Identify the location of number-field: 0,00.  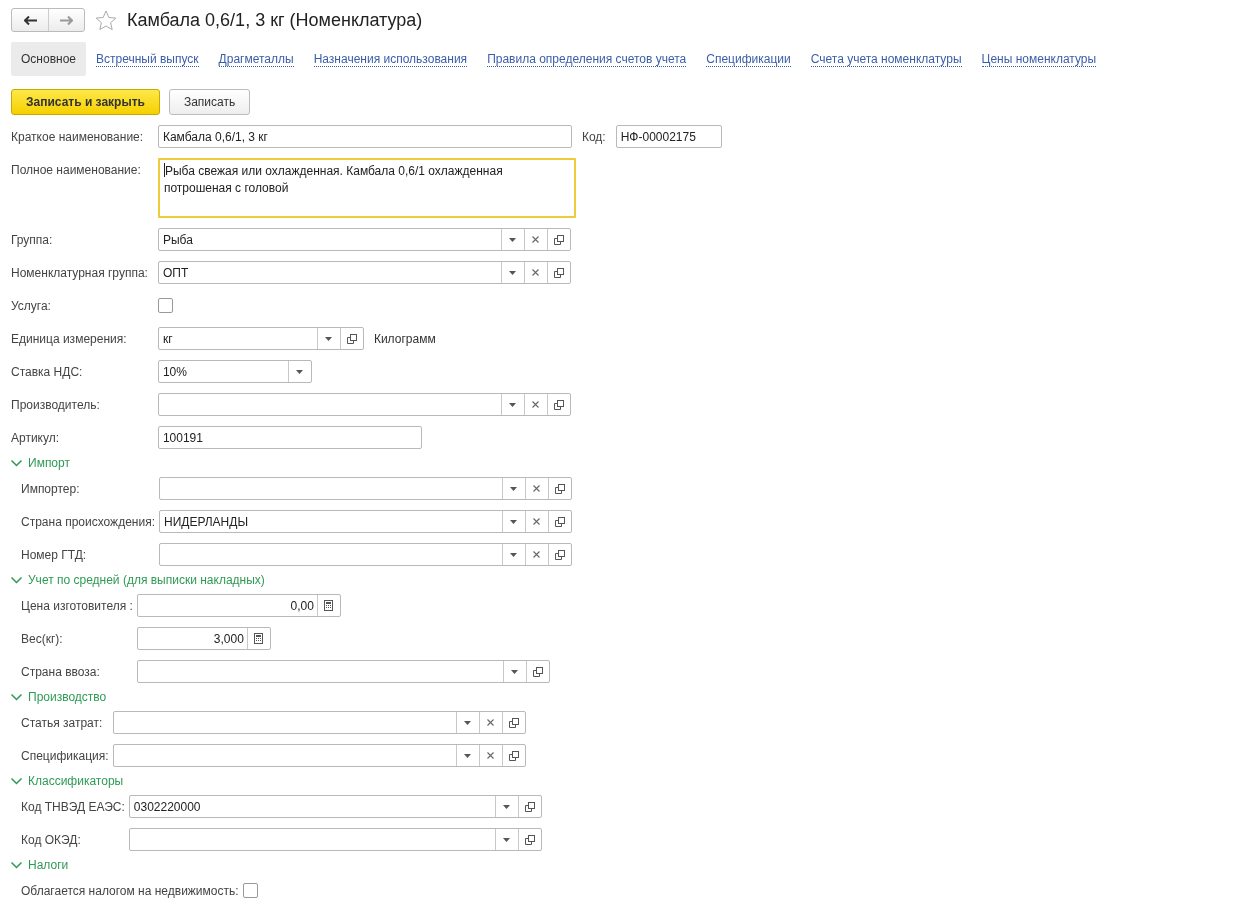
(238, 605).